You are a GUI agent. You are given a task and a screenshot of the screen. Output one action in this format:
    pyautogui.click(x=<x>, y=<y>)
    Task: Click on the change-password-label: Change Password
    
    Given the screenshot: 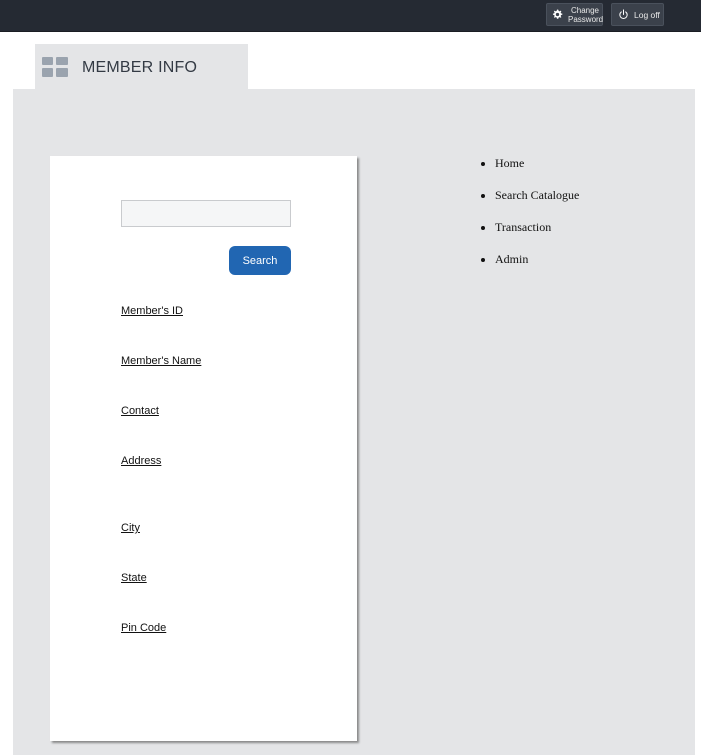 What is the action you would take?
    pyautogui.click(x=586, y=14)
    